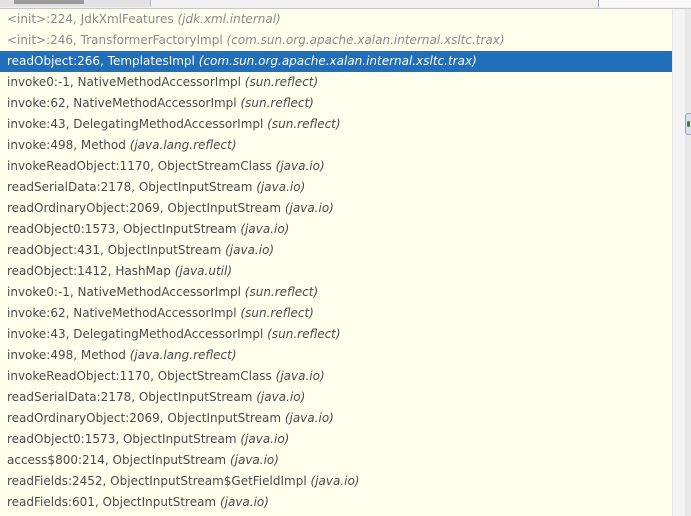  I want to click on frame-method: readFields:601, ObjectInputStream, so click(112, 502).